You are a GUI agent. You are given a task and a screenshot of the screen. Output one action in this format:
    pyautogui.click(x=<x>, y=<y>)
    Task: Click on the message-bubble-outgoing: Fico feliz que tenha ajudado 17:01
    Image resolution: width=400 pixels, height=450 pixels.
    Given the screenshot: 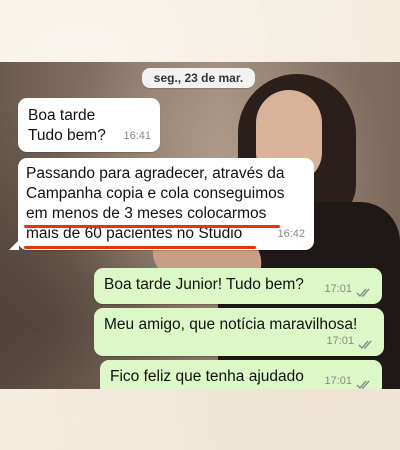 What is the action you would take?
    pyautogui.click(x=241, y=374)
    